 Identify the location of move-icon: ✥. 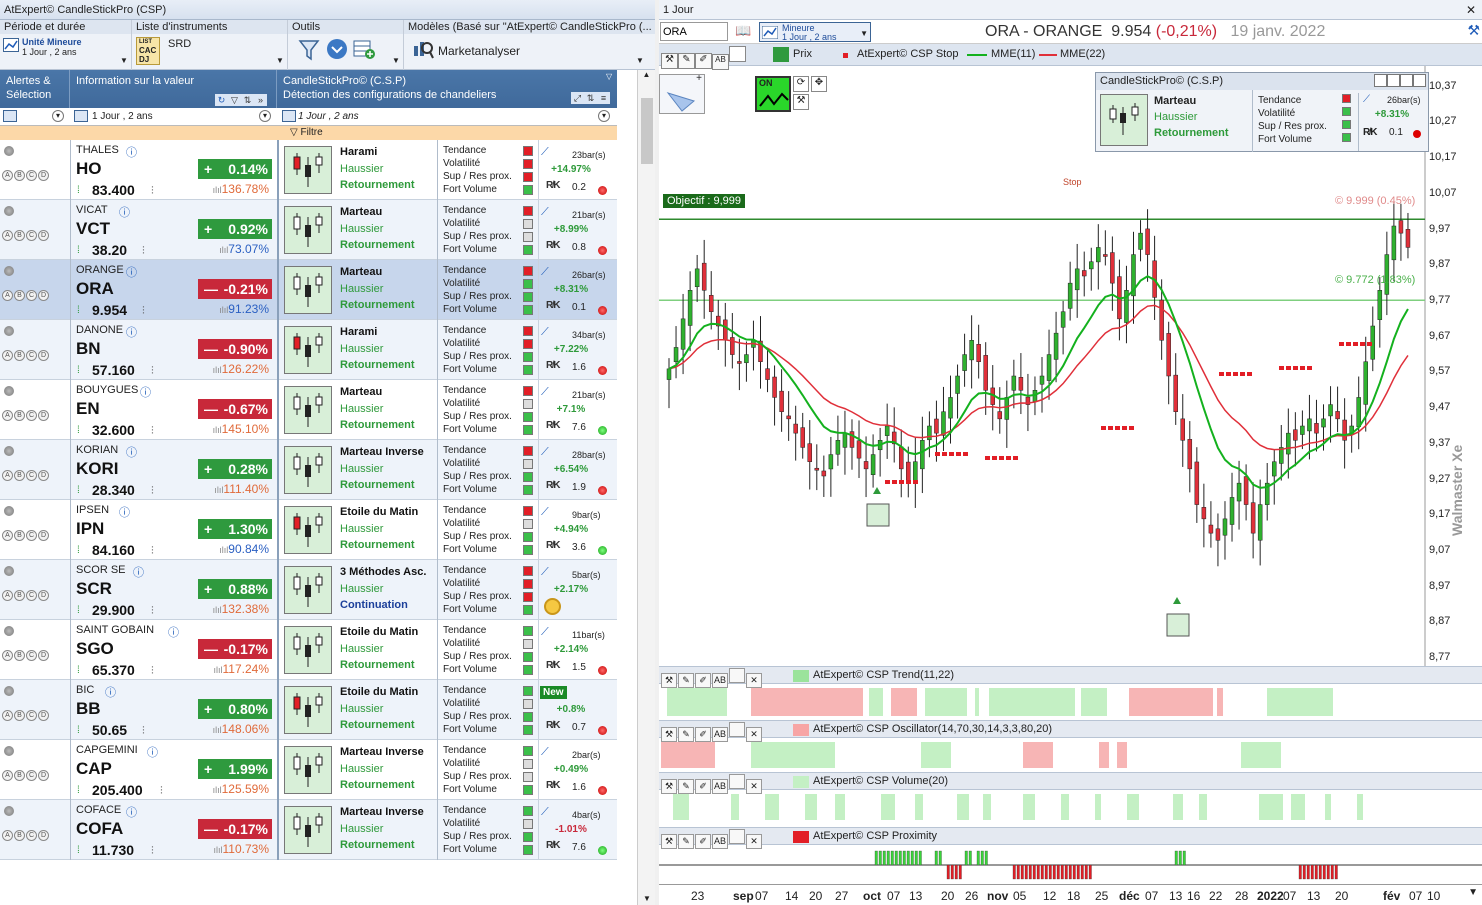
(819, 84).